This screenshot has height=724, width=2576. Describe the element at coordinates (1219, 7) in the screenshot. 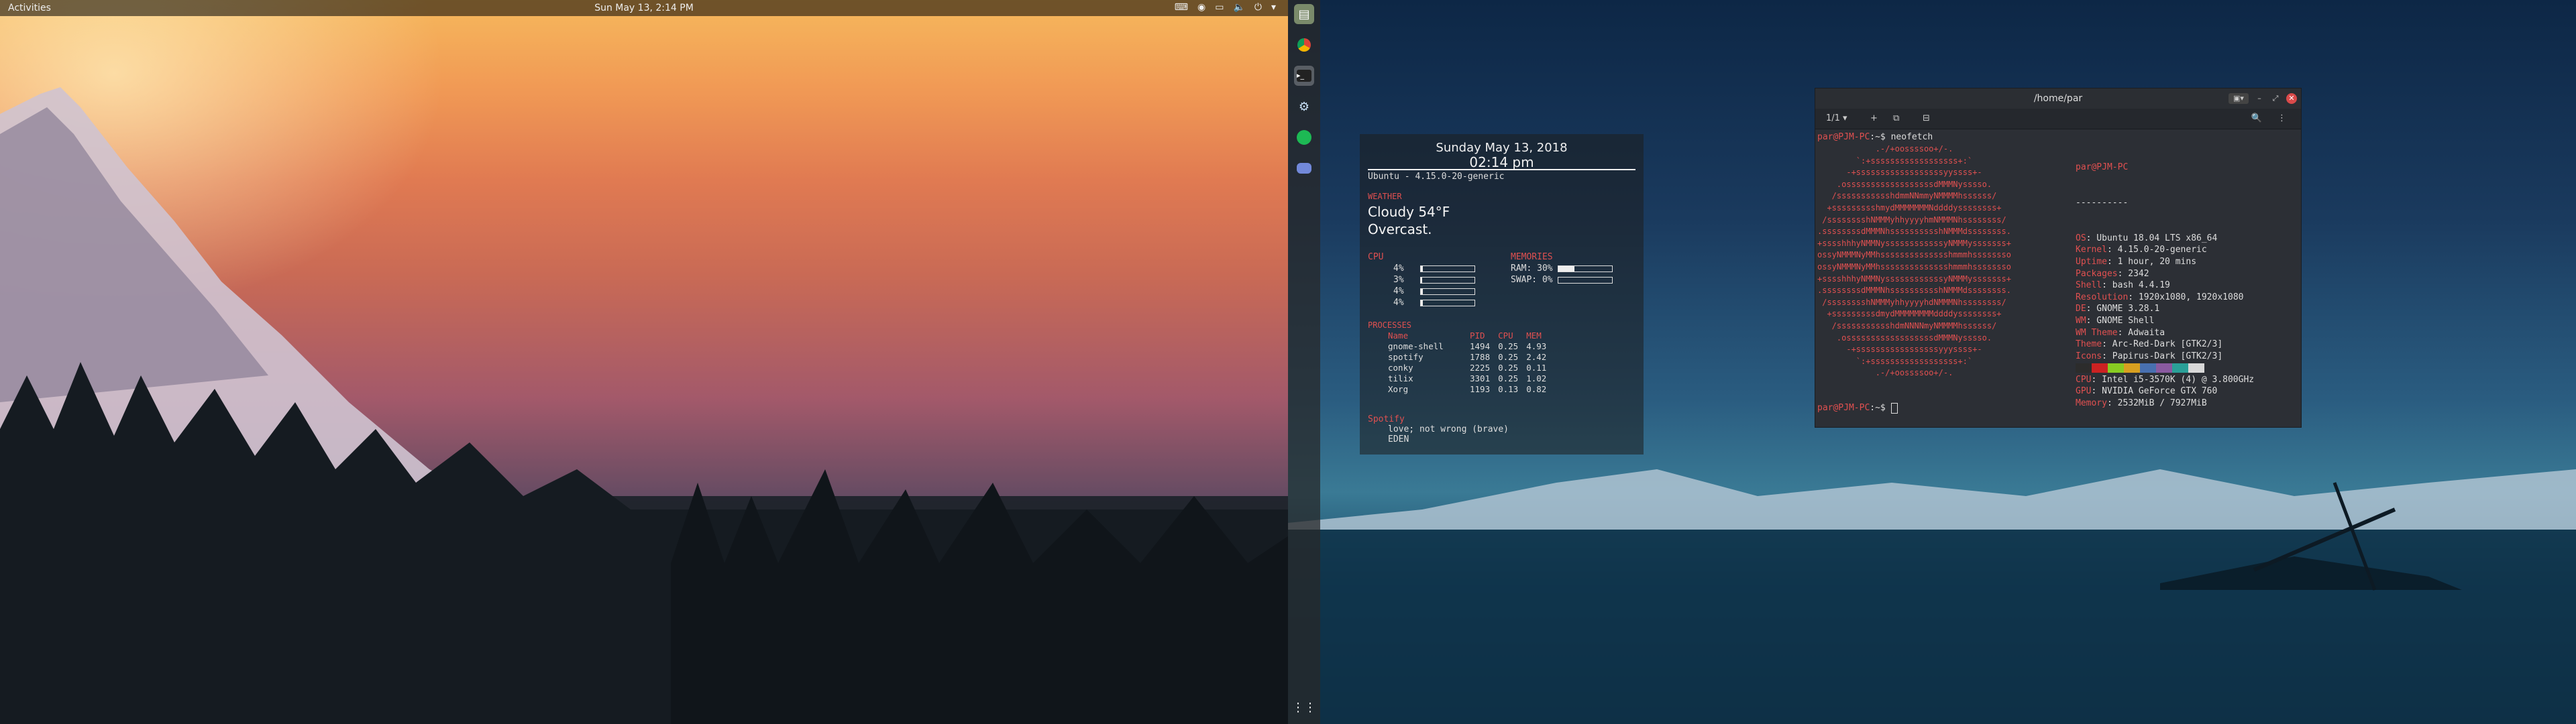

I see `screen-icon: ▭` at that location.